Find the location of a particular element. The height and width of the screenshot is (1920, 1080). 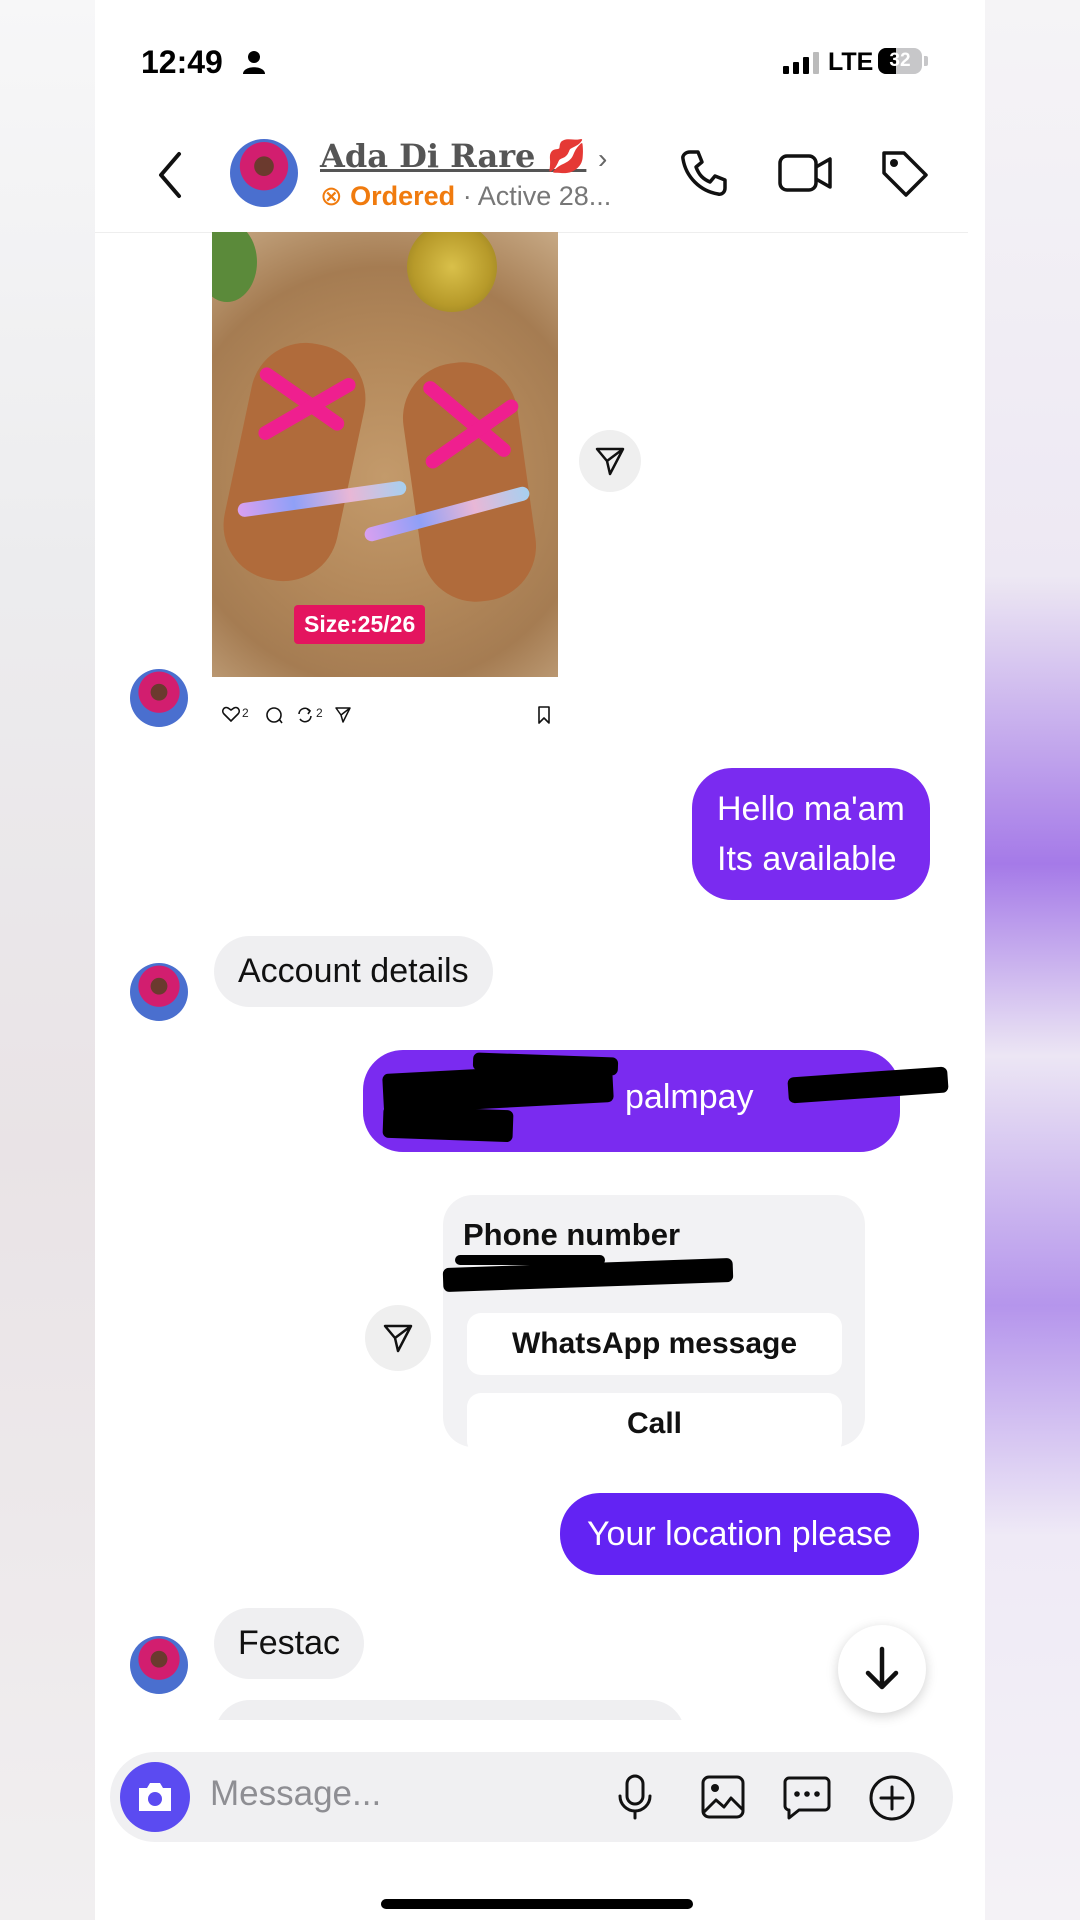

phone-card-title: Phone number is located at coordinates (572, 1234).